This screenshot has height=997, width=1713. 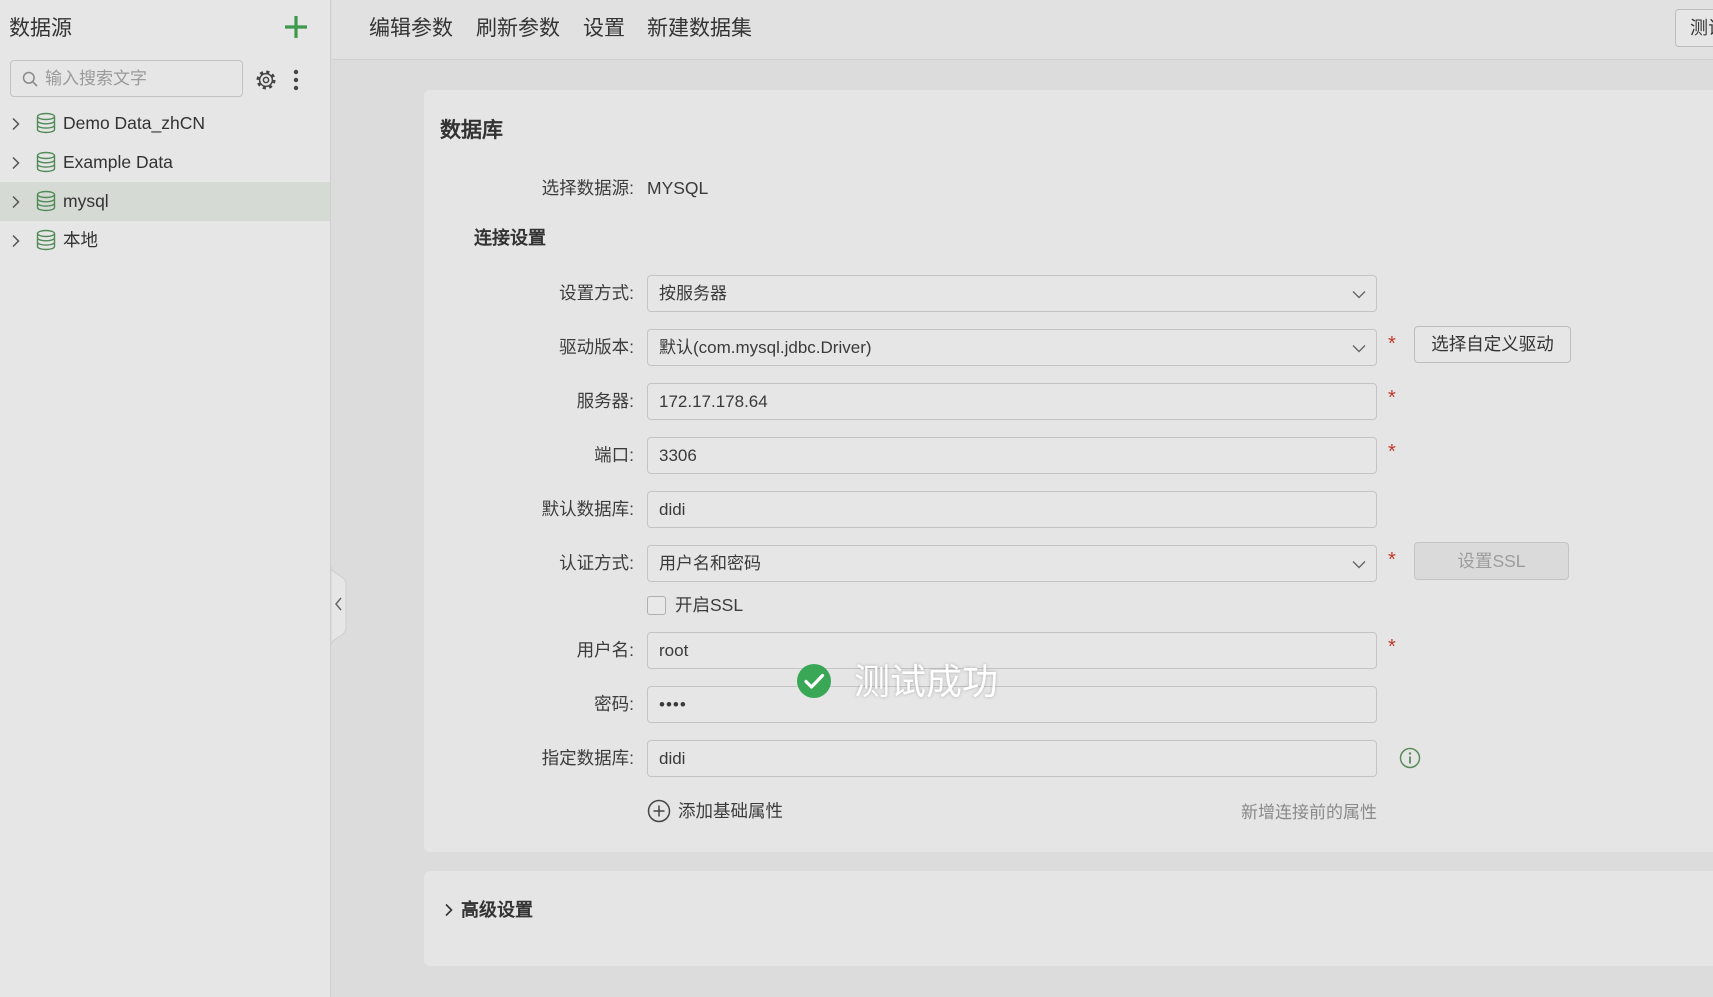 I want to click on field-label: 默认数据库:, so click(x=587, y=509).